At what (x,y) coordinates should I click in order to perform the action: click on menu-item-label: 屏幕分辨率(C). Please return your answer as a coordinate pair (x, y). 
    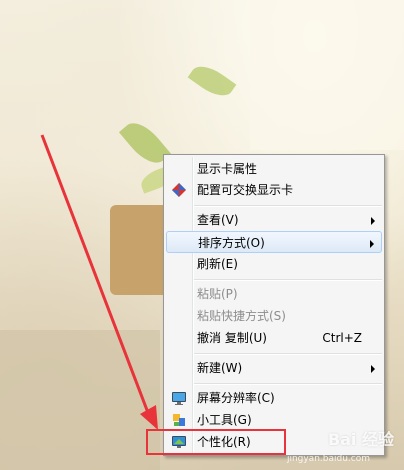
    Looking at the image, I should click on (236, 398).